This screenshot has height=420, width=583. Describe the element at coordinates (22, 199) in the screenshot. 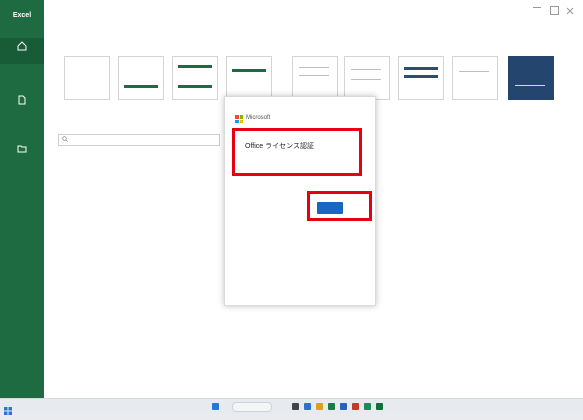

I see `backstage-rail: Excel` at that location.